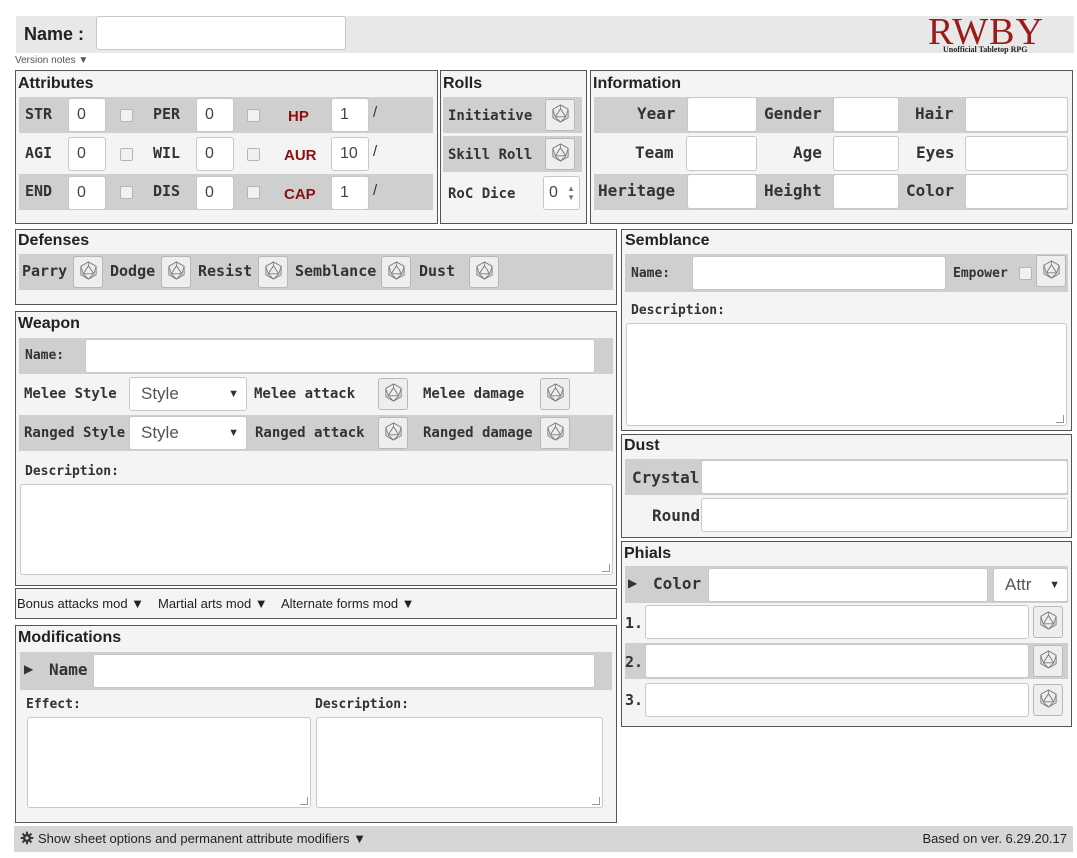 This screenshot has height=858, width=1077. Describe the element at coordinates (721, 153) in the screenshot. I see `info-team-input` at that location.